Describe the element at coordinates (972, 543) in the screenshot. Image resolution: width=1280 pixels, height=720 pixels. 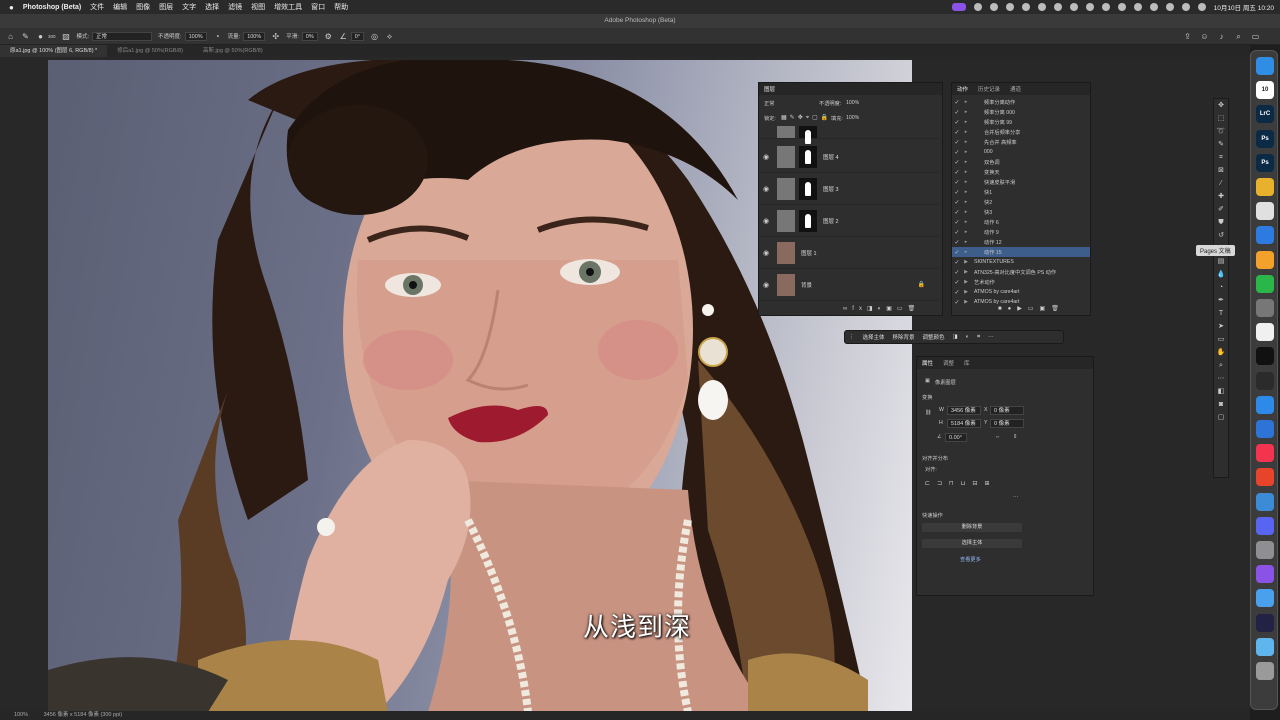
I see `select-subject-quick-button: 选择主体` at that location.